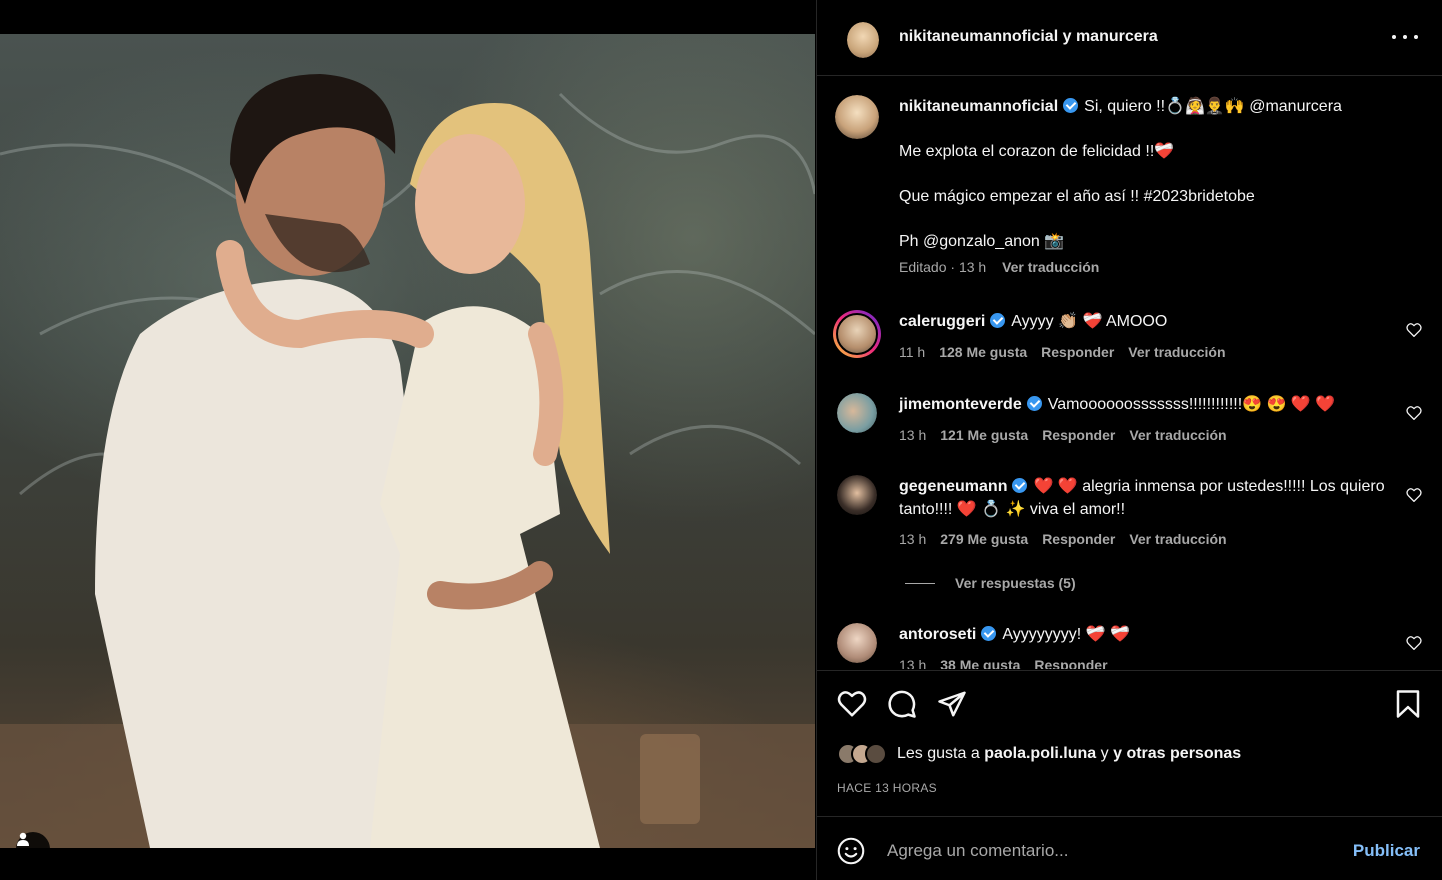 The height and width of the screenshot is (880, 1442). What do you see at coordinates (1015, 583) in the screenshot?
I see `view-replies-label: Ver respuestas (5)` at bounding box center [1015, 583].